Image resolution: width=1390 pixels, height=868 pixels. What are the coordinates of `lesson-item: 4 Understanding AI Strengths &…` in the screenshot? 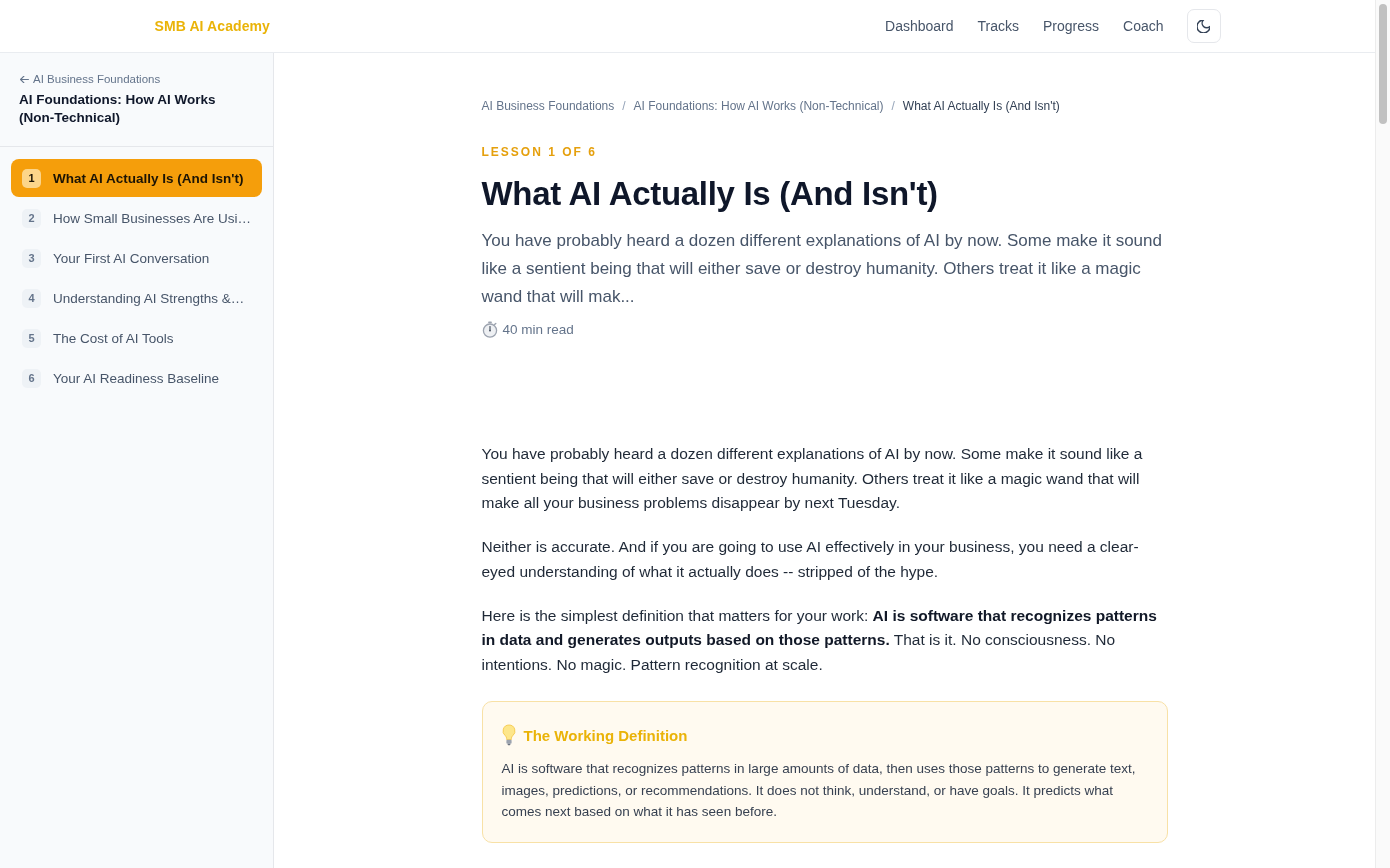 It's located at (136, 298).